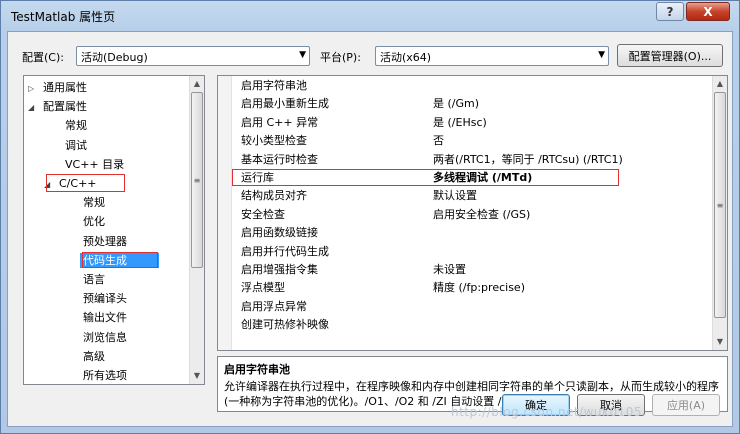 The width and height of the screenshot is (740, 434). I want to click on property-row: 启用最小重新生成 是 (/Gm), so click(471, 104).